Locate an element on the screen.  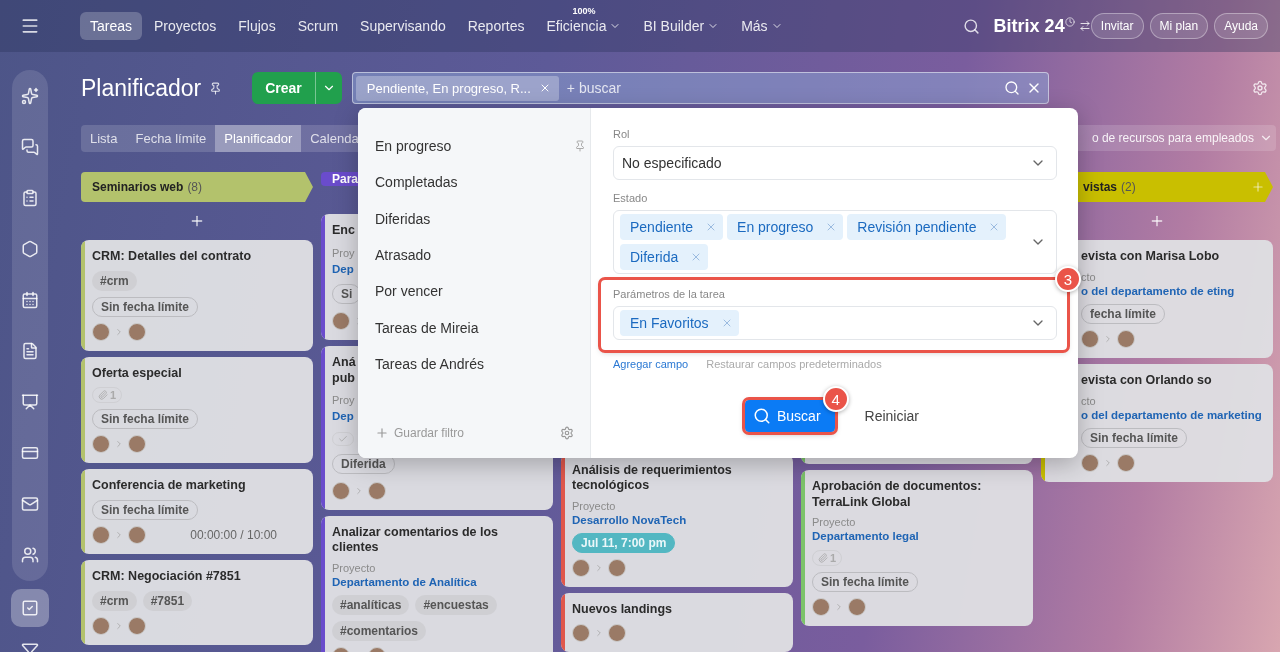
filter-preset: Diferidas is located at coordinates (482, 218).